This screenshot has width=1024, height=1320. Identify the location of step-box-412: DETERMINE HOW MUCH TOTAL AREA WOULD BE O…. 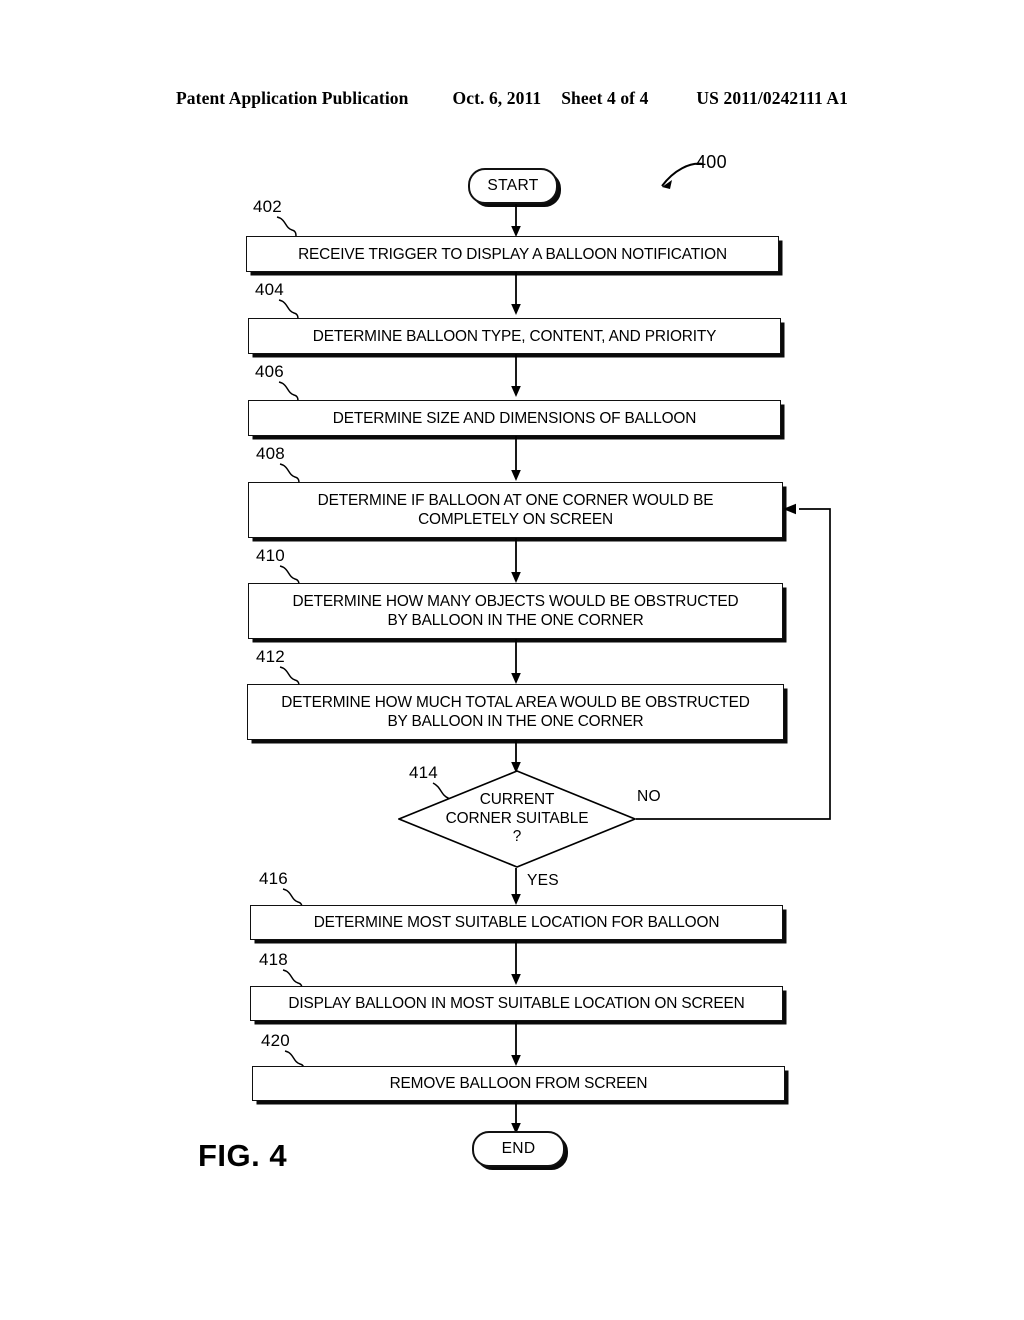
(515, 712).